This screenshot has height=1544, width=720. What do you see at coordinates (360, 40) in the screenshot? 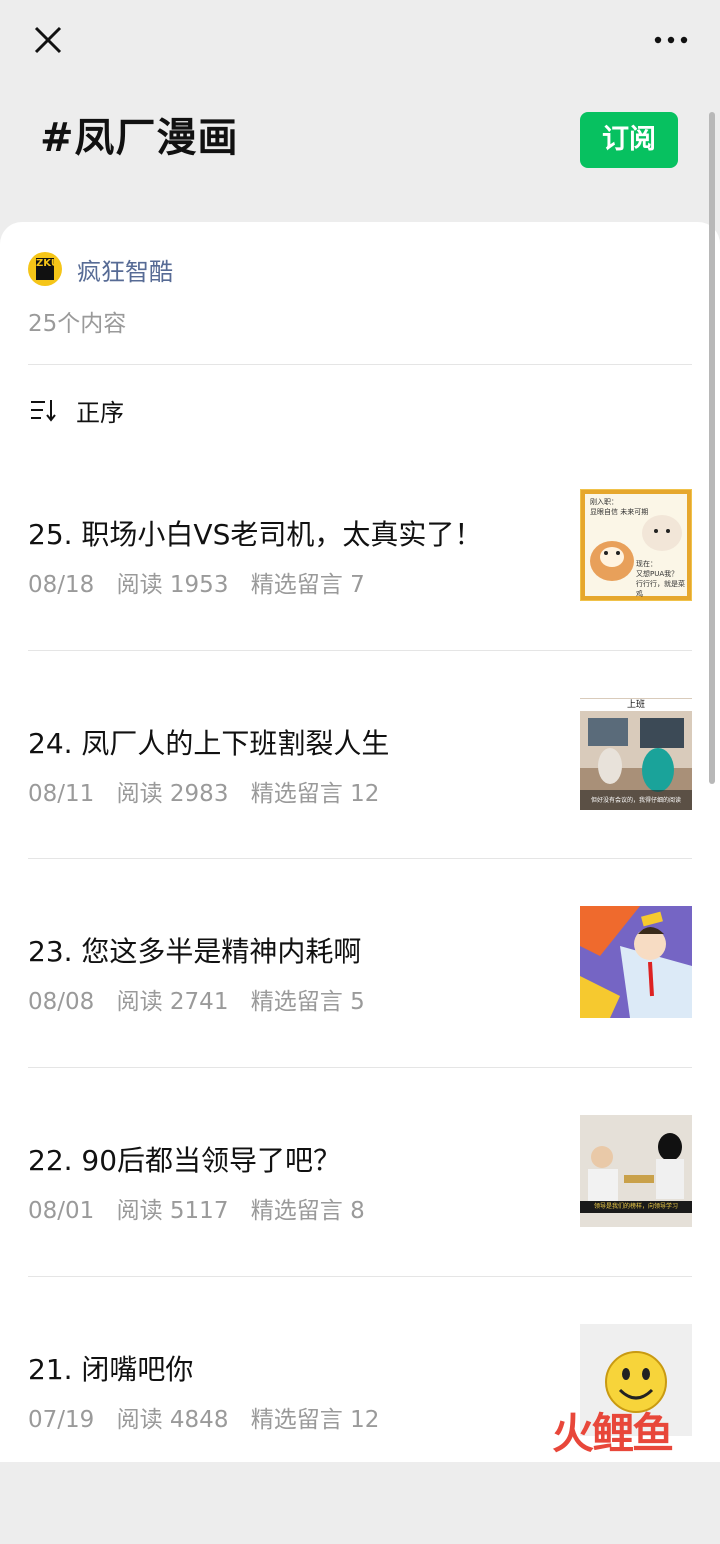
I see `top-bar` at bounding box center [360, 40].